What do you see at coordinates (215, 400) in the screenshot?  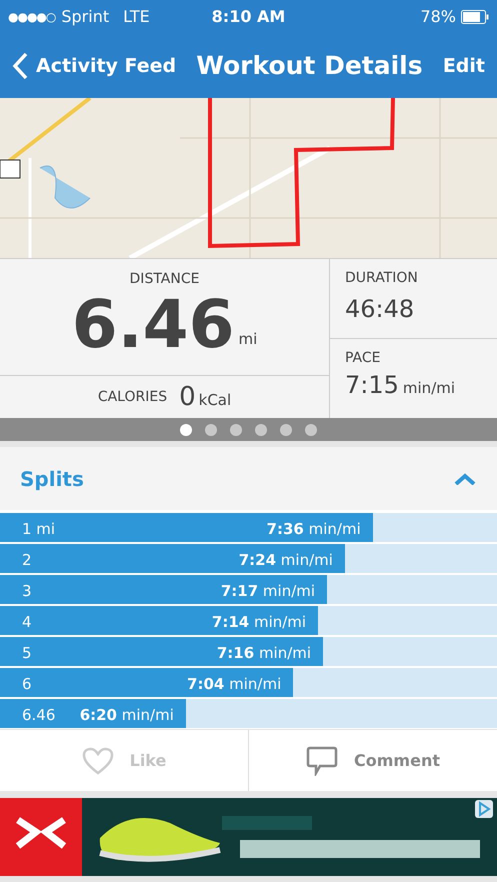 I see `calories-unit: kCal` at bounding box center [215, 400].